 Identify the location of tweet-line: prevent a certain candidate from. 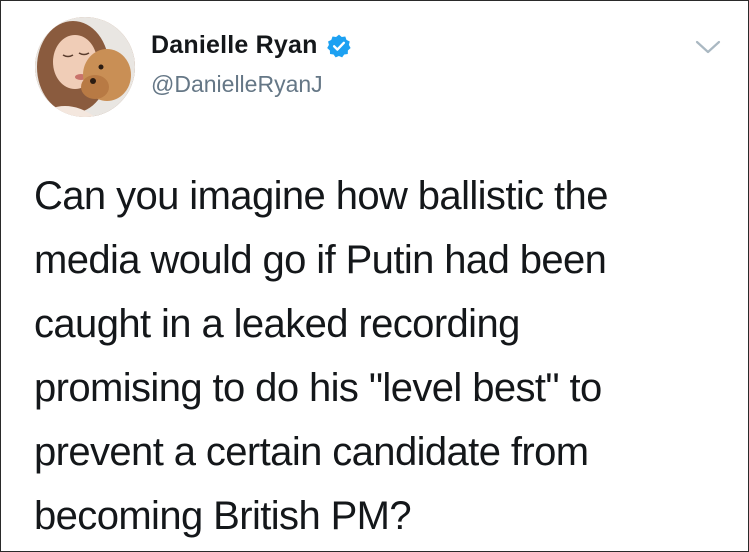
(311, 452).